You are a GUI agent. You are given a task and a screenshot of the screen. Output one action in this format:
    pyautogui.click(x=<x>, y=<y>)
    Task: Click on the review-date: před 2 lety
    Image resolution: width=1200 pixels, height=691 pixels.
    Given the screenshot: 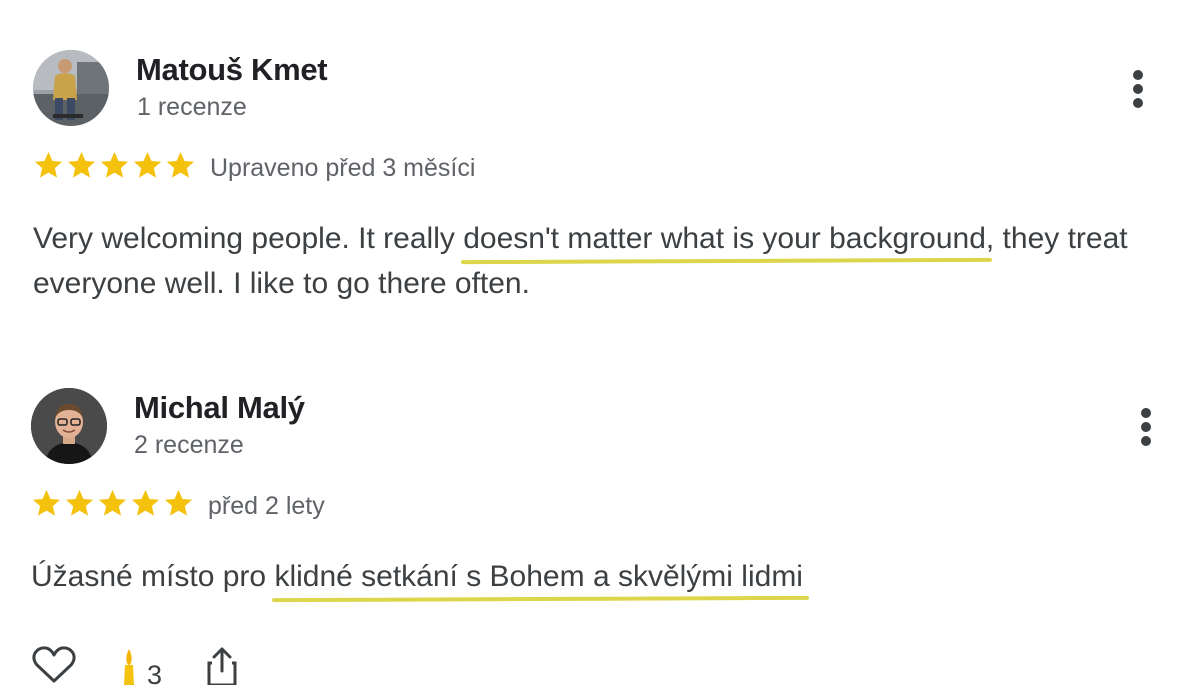 What is the action you would take?
    pyautogui.click(x=266, y=506)
    